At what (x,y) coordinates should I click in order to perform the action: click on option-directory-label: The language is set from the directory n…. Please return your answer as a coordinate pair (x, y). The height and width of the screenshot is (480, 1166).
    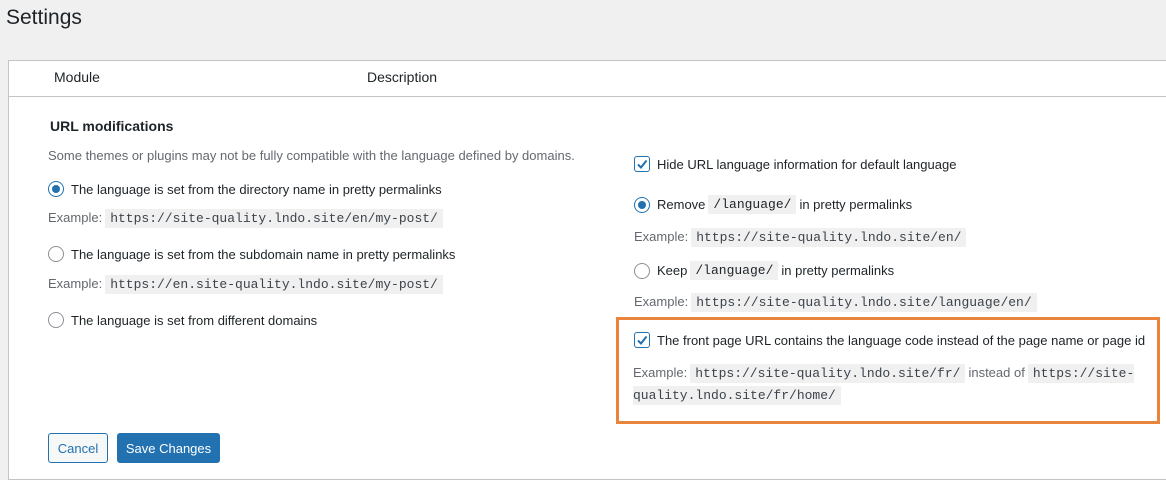
    Looking at the image, I should click on (256, 189).